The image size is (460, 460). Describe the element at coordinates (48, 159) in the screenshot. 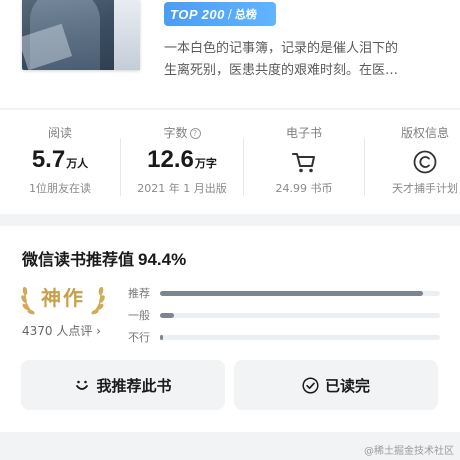

I see `reads-value: 5.7` at that location.